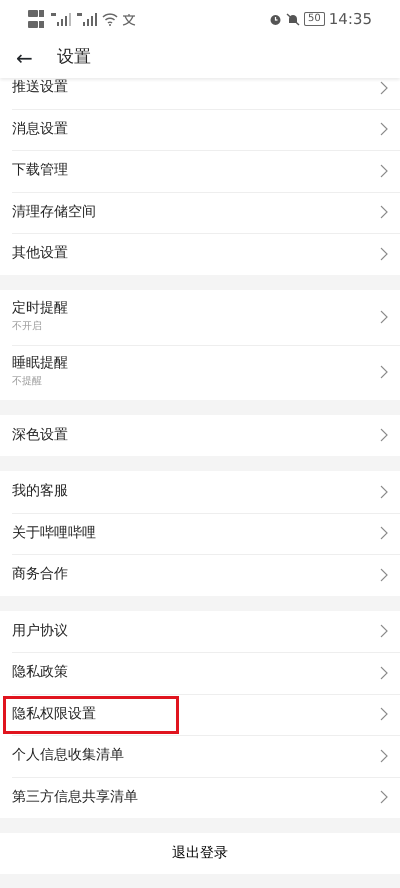 The height and width of the screenshot is (888, 400). Describe the element at coordinates (110, 19) in the screenshot. I see `wifi-icon` at that location.